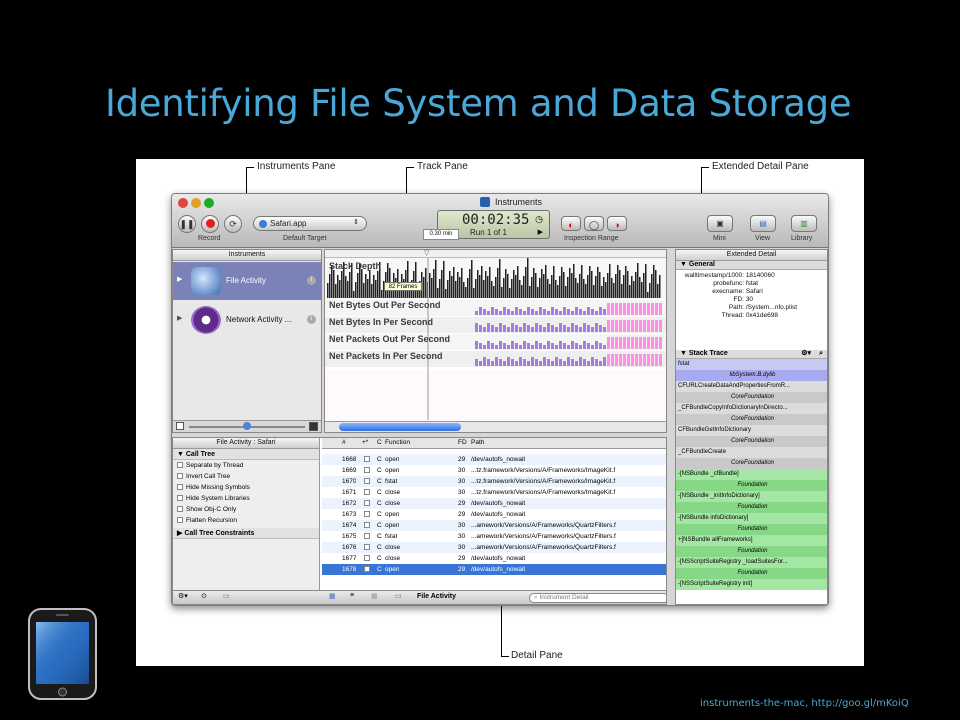  What do you see at coordinates (398, 596) in the screenshot?
I see `panel-icon: ▭` at bounding box center [398, 596].